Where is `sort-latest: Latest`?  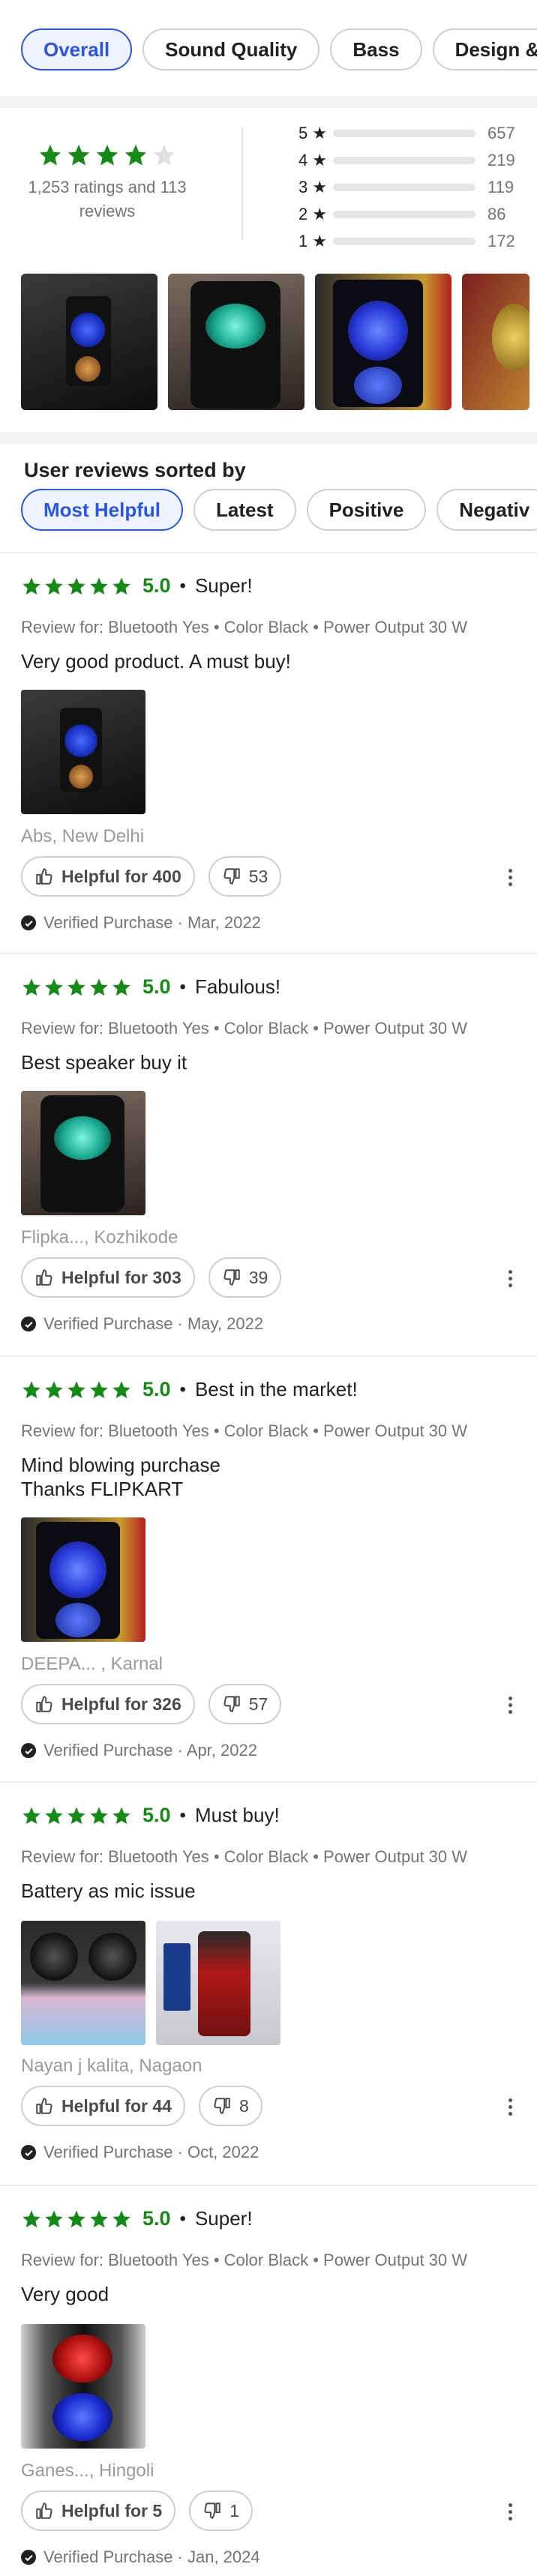 sort-latest: Latest is located at coordinates (245, 510).